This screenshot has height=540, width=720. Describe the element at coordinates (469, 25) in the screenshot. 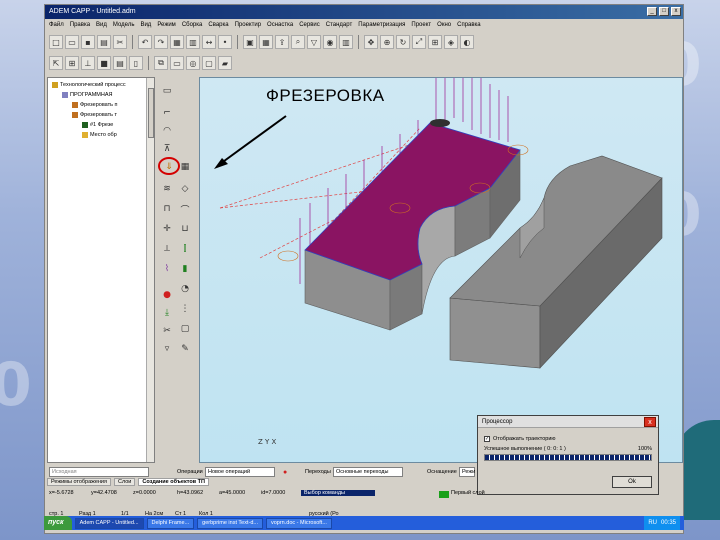

I see `menu-help: Справка` at that location.